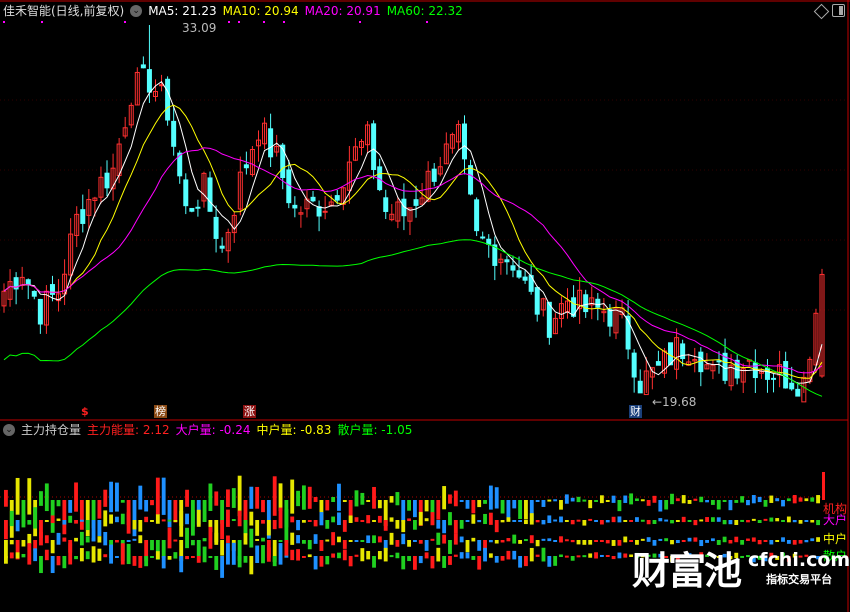 The height and width of the screenshot is (612, 850). Describe the element at coordinates (838, 10) in the screenshot. I see `panel-toggle-icon` at that location.